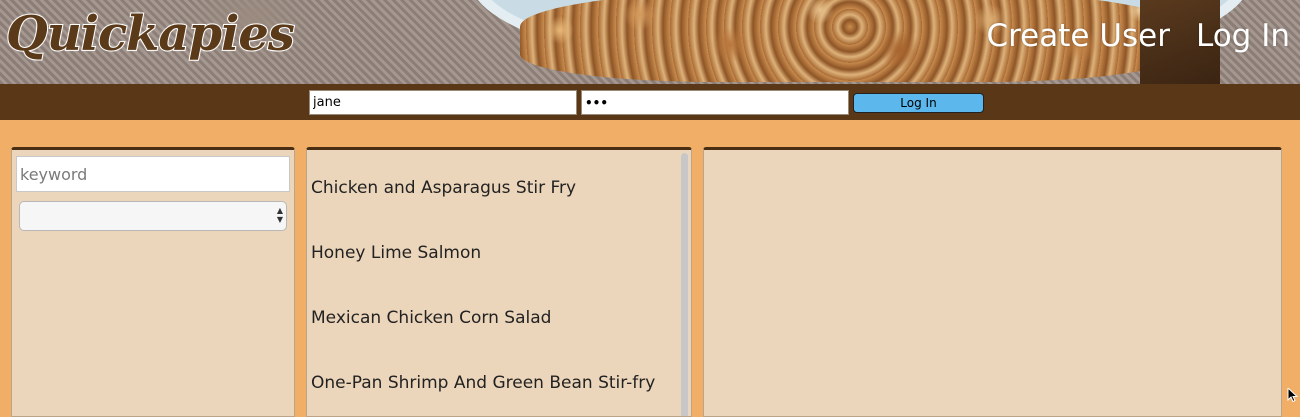 The width and height of the screenshot is (1300, 417). I want to click on search-panel: ▲▼, so click(153, 282).